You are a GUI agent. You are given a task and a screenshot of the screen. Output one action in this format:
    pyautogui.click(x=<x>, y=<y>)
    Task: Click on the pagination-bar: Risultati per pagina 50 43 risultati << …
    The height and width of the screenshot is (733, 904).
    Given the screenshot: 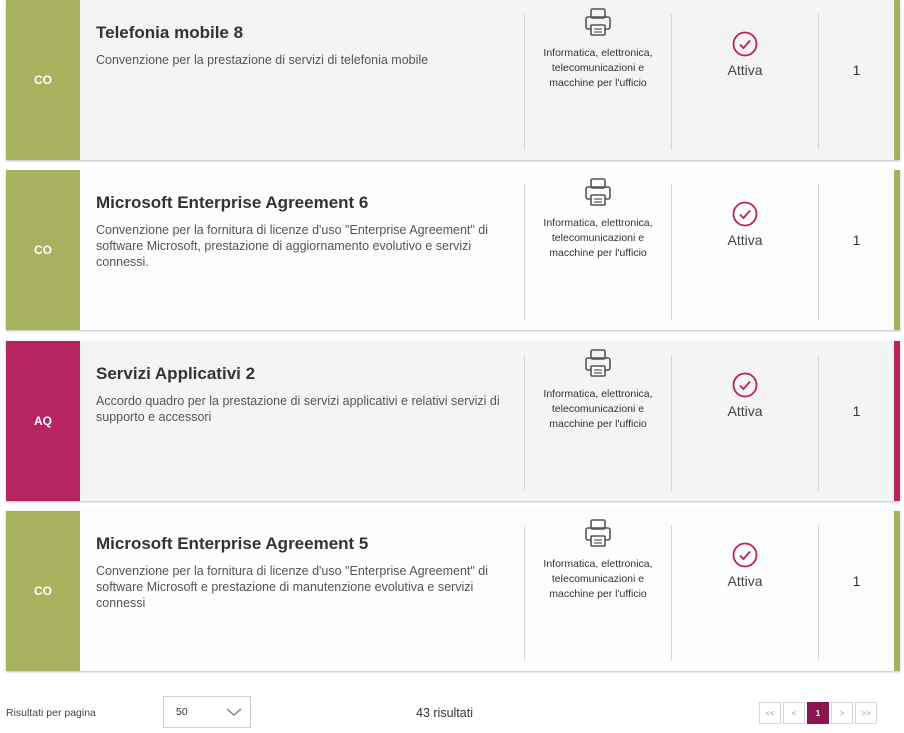 What is the action you would take?
    pyautogui.click(x=452, y=707)
    